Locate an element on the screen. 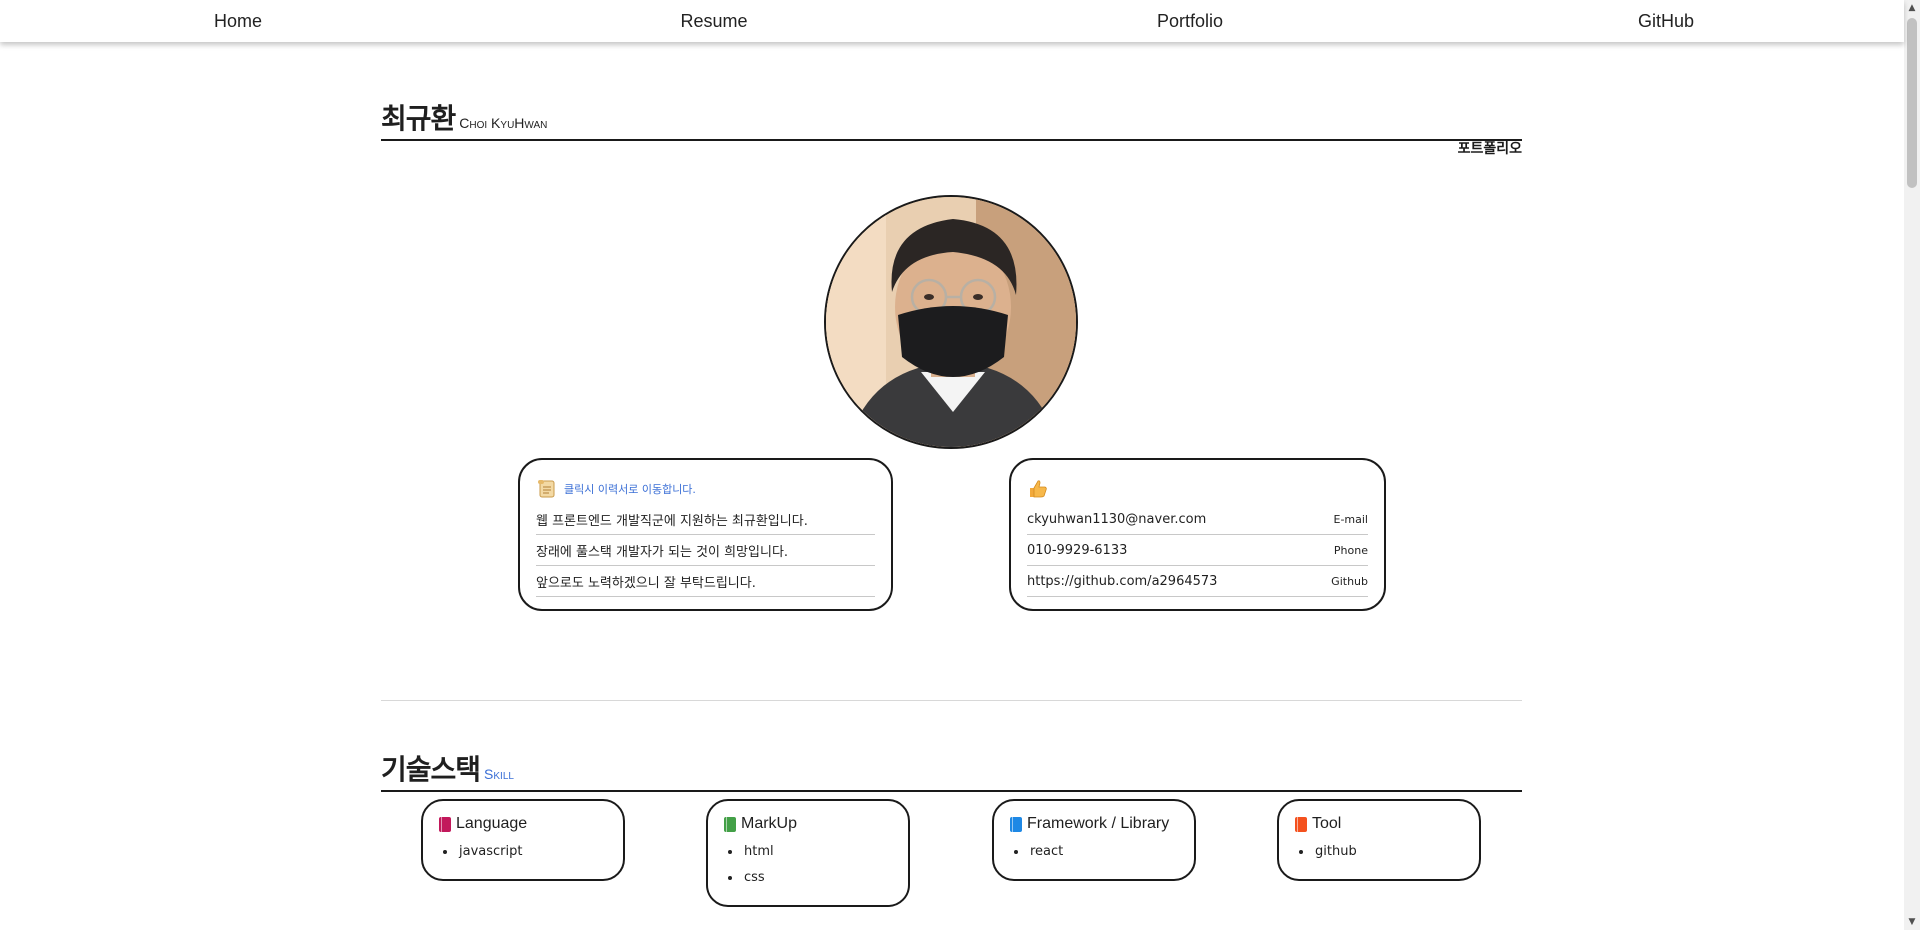 The width and height of the screenshot is (1920, 930). nav-portfolio-link: Portfolio is located at coordinates (1190, 21).